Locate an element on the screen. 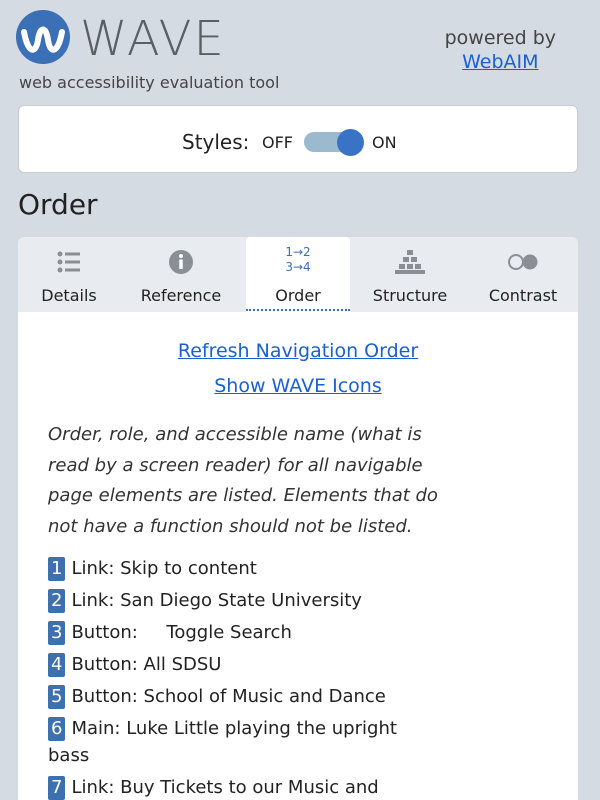  tab-label-contrast: Contrast is located at coordinates (523, 295).